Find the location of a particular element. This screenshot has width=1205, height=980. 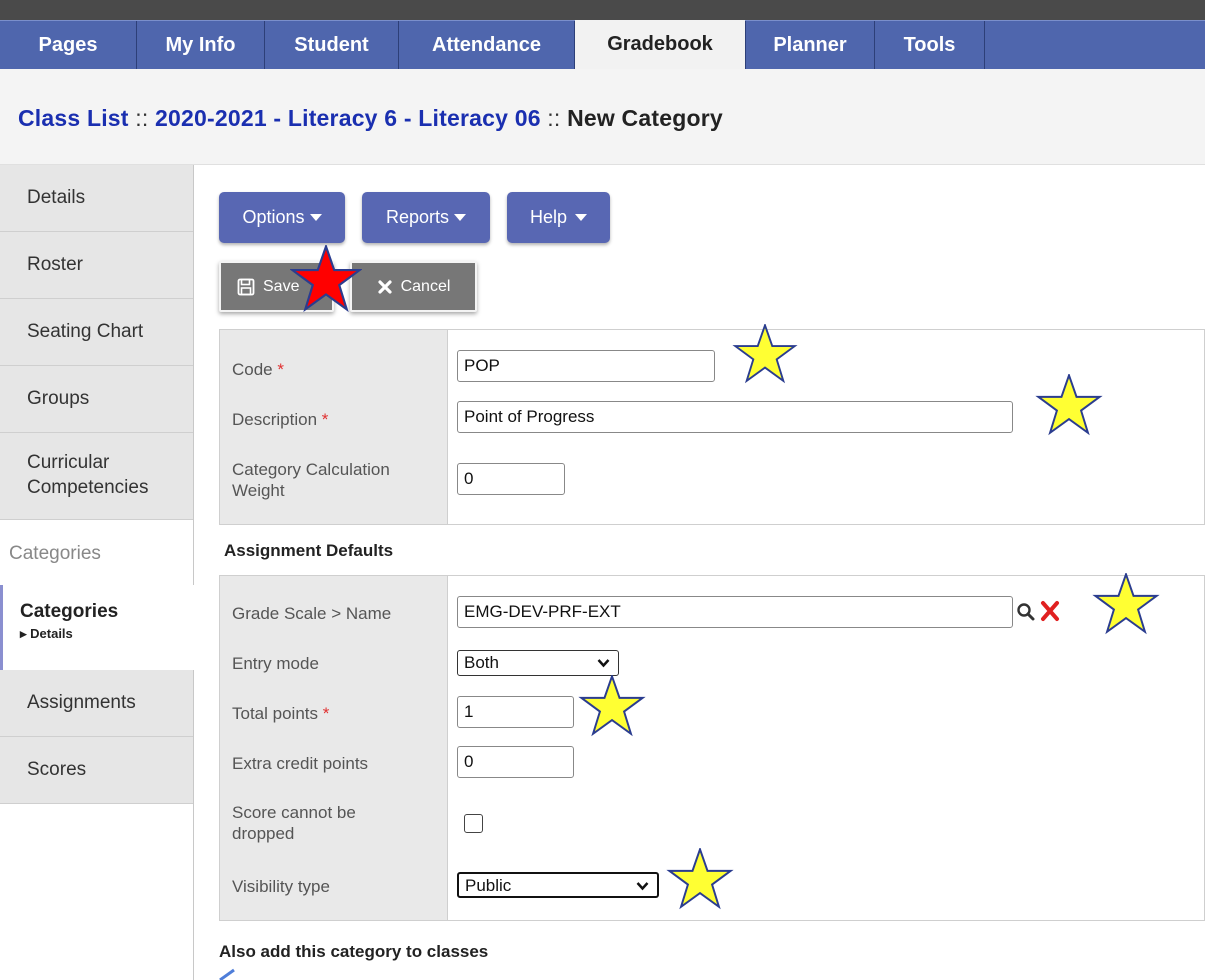

tab-planner: Planner is located at coordinates (810, 45).